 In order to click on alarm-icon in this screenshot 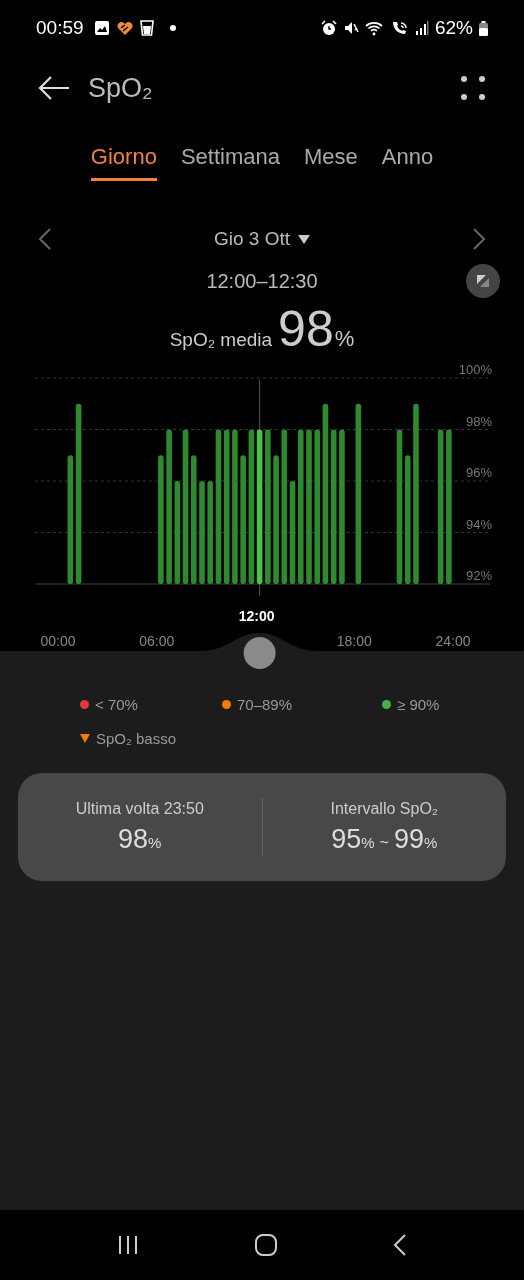, I will do `click(328, 28)`.